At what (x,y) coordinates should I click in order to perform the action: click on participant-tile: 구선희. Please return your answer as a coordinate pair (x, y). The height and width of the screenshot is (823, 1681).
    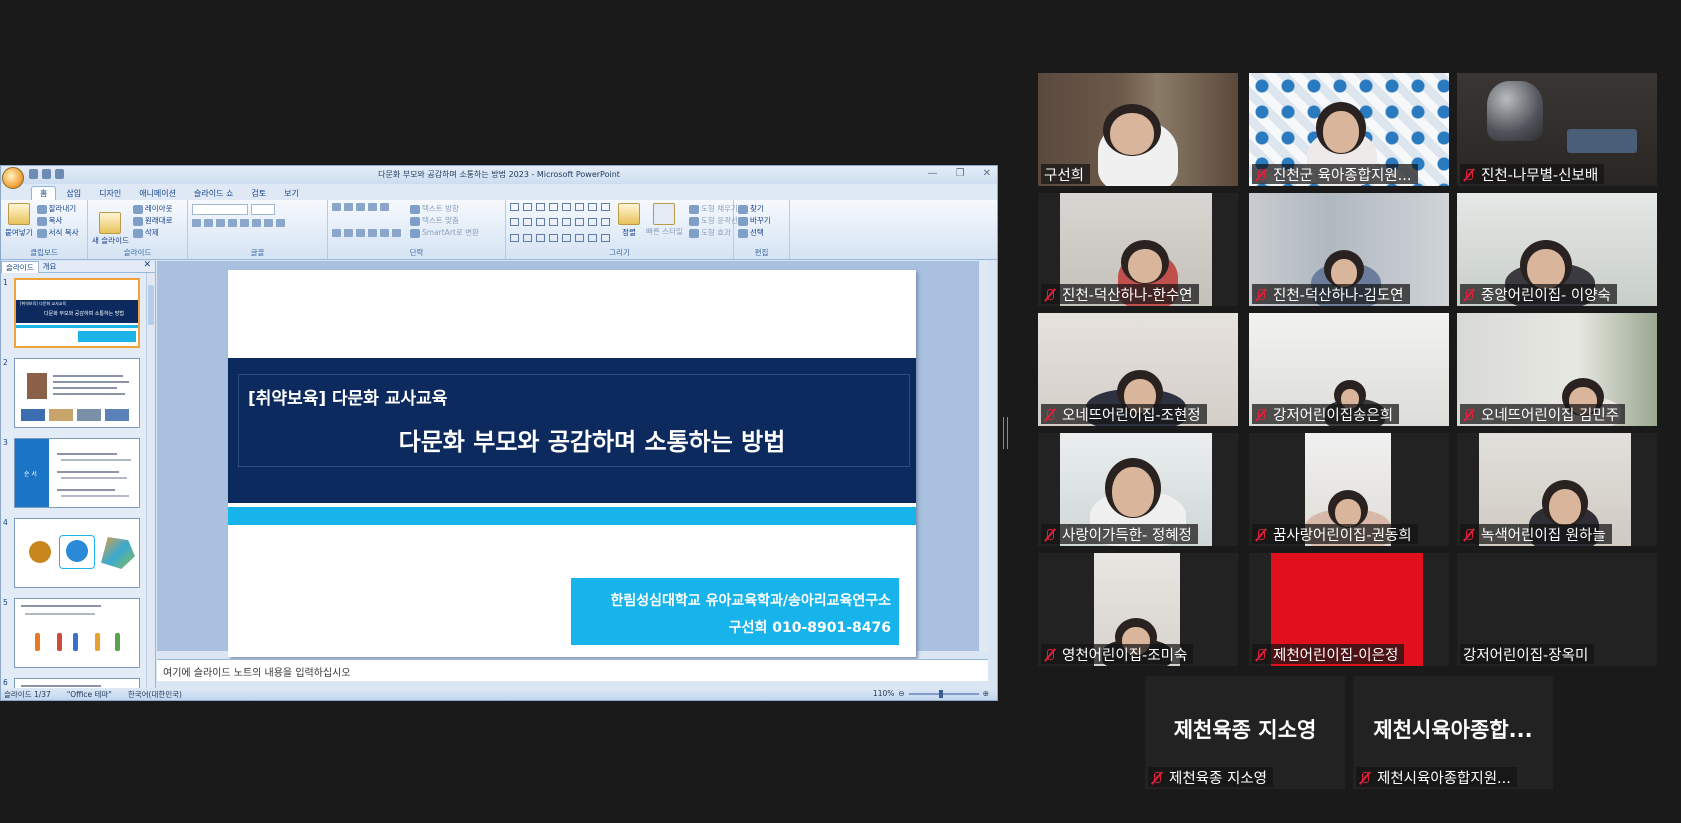
    Looking at the image, I should click on (1138, 129).